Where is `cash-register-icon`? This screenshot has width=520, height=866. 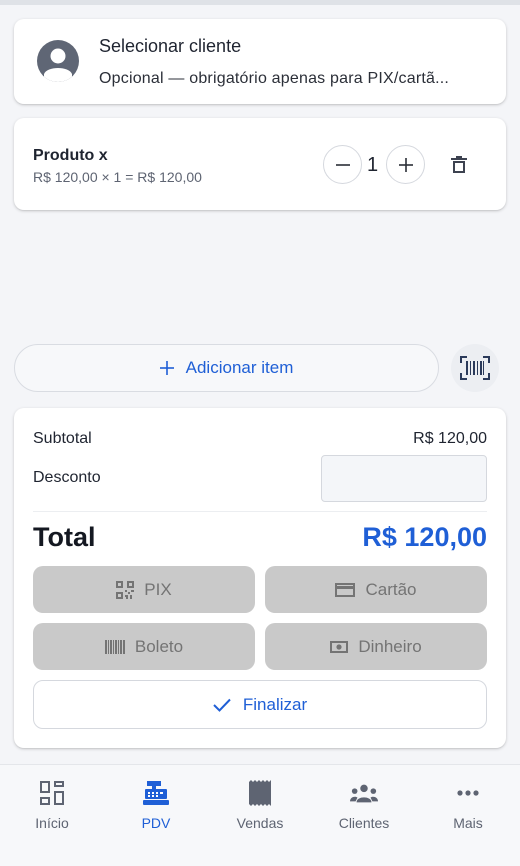
cash-register-icon is located at coordinates (156, 793).